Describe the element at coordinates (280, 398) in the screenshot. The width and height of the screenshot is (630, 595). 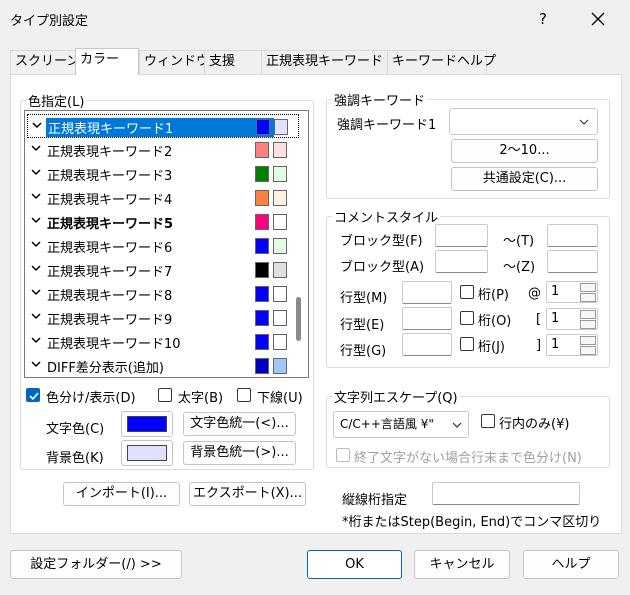
I see `underline-label: 下線(U)` at that location.